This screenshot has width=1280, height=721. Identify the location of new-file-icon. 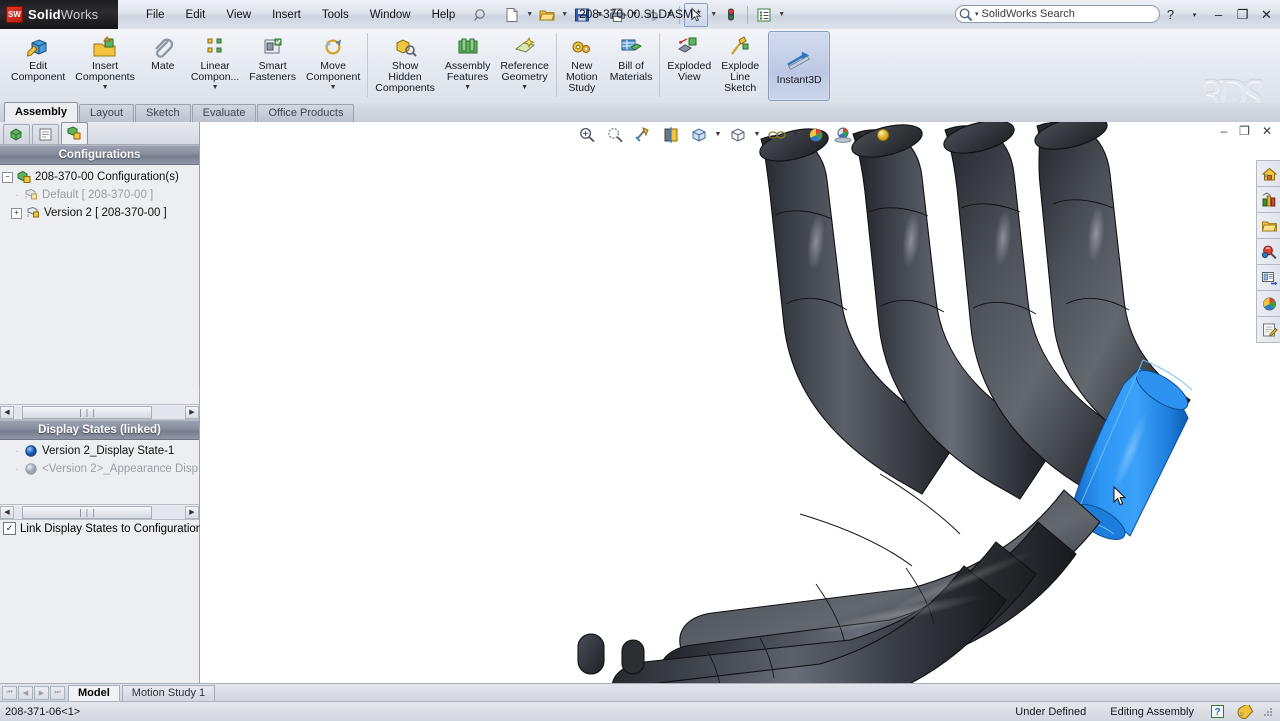
(512, 15).